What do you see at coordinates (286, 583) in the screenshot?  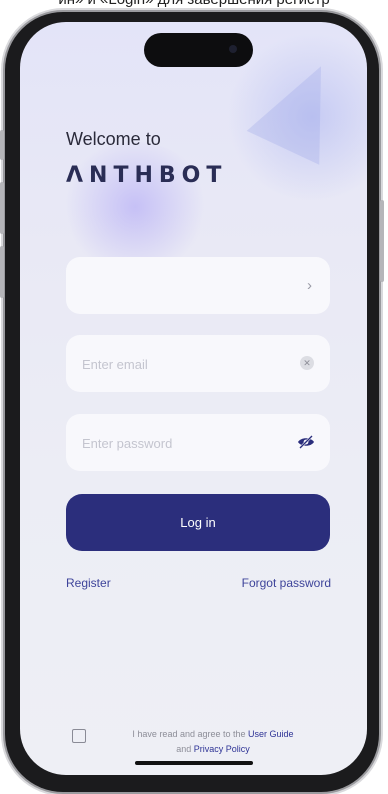 I see `forgot-password-link: Forgot password` at bounding box center [286, 583].